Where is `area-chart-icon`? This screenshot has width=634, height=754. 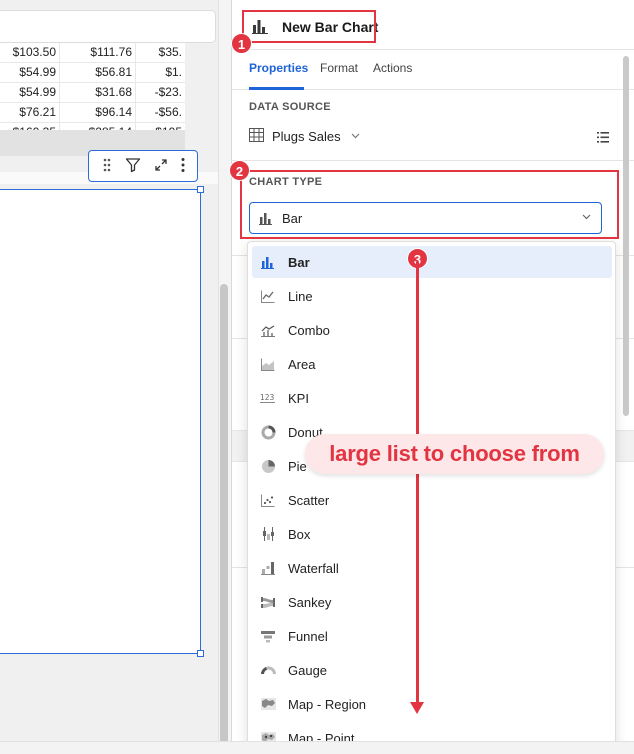 area-chart-icon is located at coordinates (268, 364).